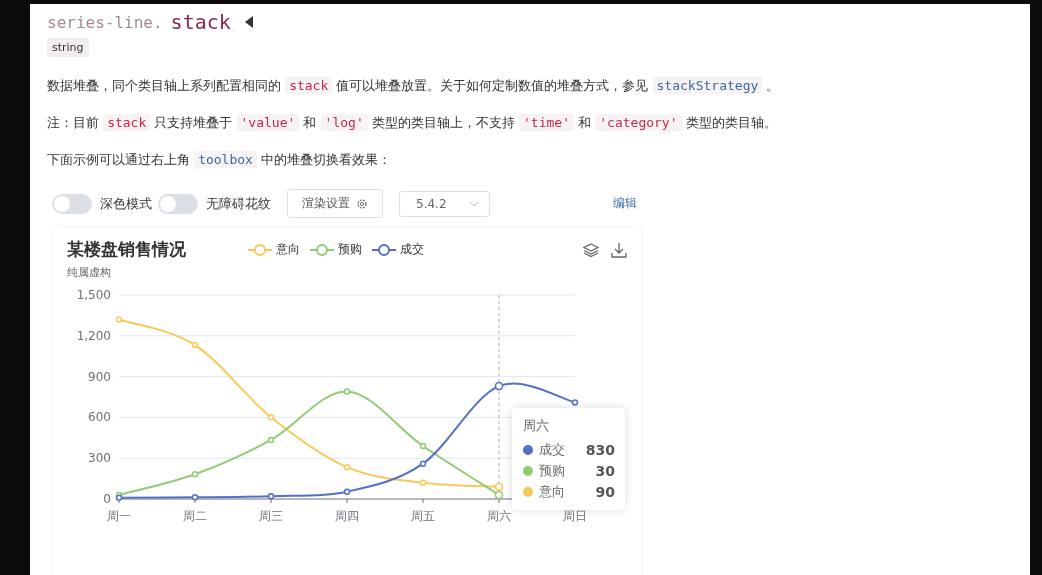  What do you see at coordinates (105, 22) in the screenshot?
I see `option-path: series-line.` at bounding box center [105, 22].